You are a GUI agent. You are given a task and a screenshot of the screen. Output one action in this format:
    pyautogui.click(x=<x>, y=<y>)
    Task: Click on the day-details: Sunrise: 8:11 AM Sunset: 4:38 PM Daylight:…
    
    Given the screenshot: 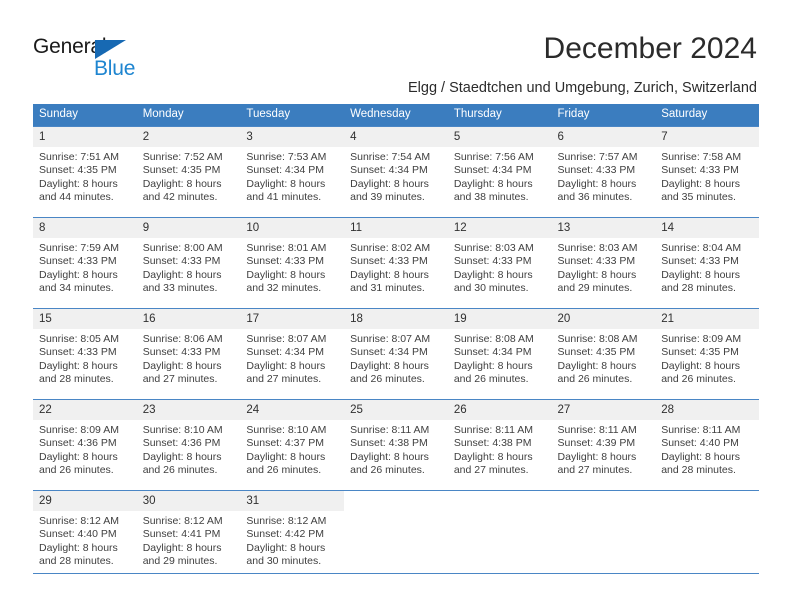 What is the action you would take?
    pyautogui.click(x=396, y=448)
    